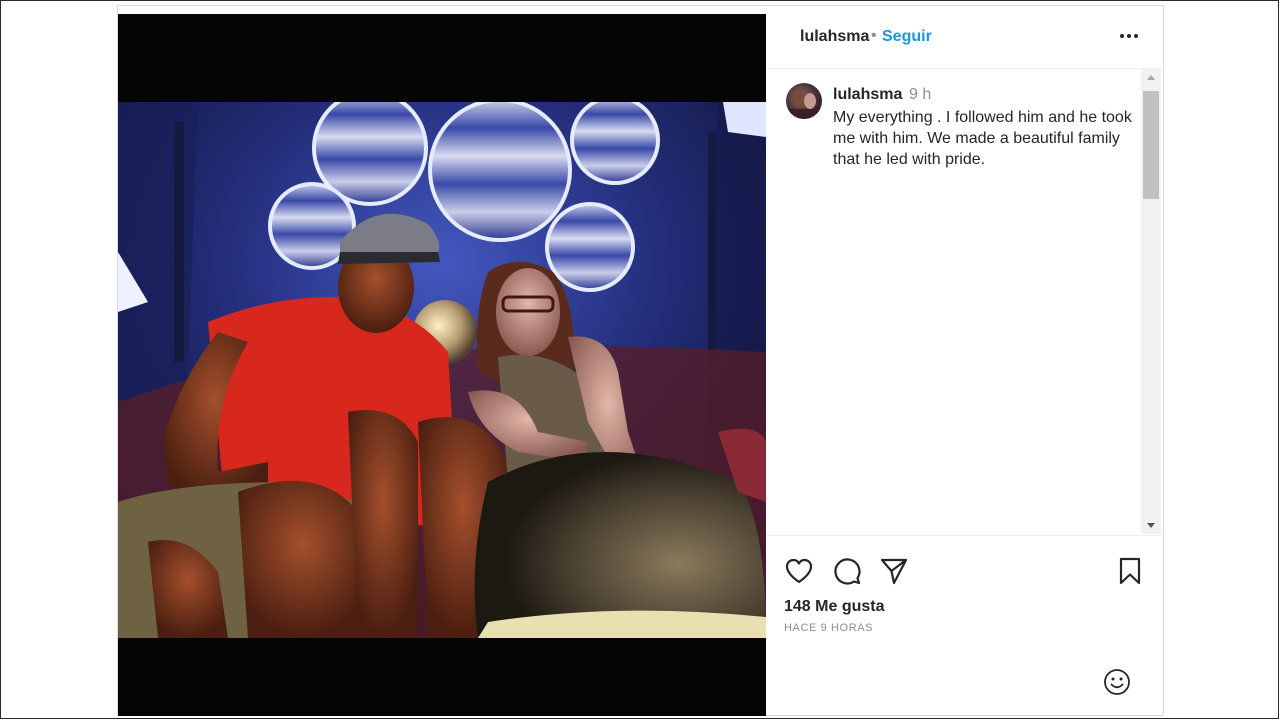 The height and width of the screenshot is (721, 1281). Describe the element at coordinates (1117, 682) in the screenshot. I see `emoji-icon` at that location.